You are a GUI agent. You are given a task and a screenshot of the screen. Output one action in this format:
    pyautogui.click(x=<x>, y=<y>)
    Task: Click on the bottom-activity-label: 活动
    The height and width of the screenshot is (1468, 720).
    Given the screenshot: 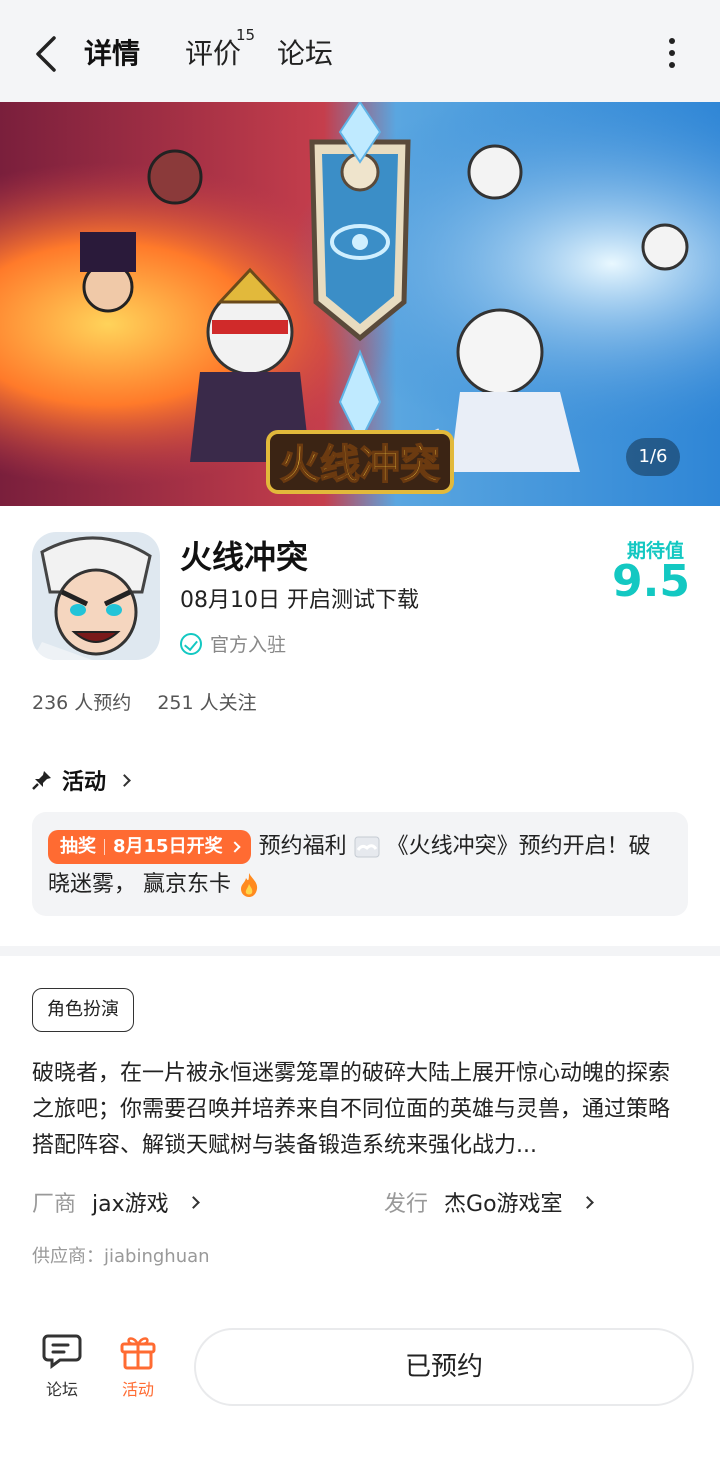 What is the action you would take?
    pyautogui.click(x=137, y=1389)
    